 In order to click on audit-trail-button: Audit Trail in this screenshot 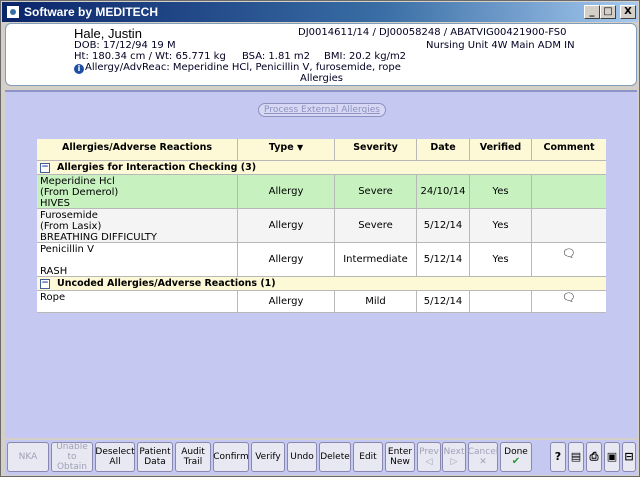, I will do `click(193, 457)`.